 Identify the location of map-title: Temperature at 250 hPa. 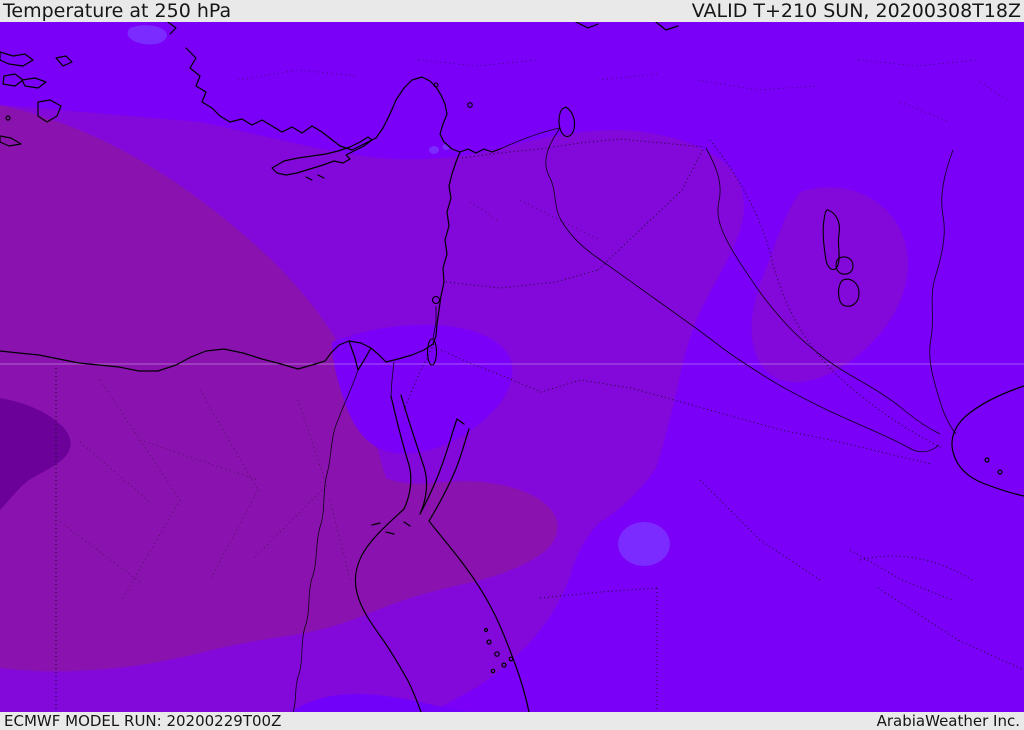
(117, 11).